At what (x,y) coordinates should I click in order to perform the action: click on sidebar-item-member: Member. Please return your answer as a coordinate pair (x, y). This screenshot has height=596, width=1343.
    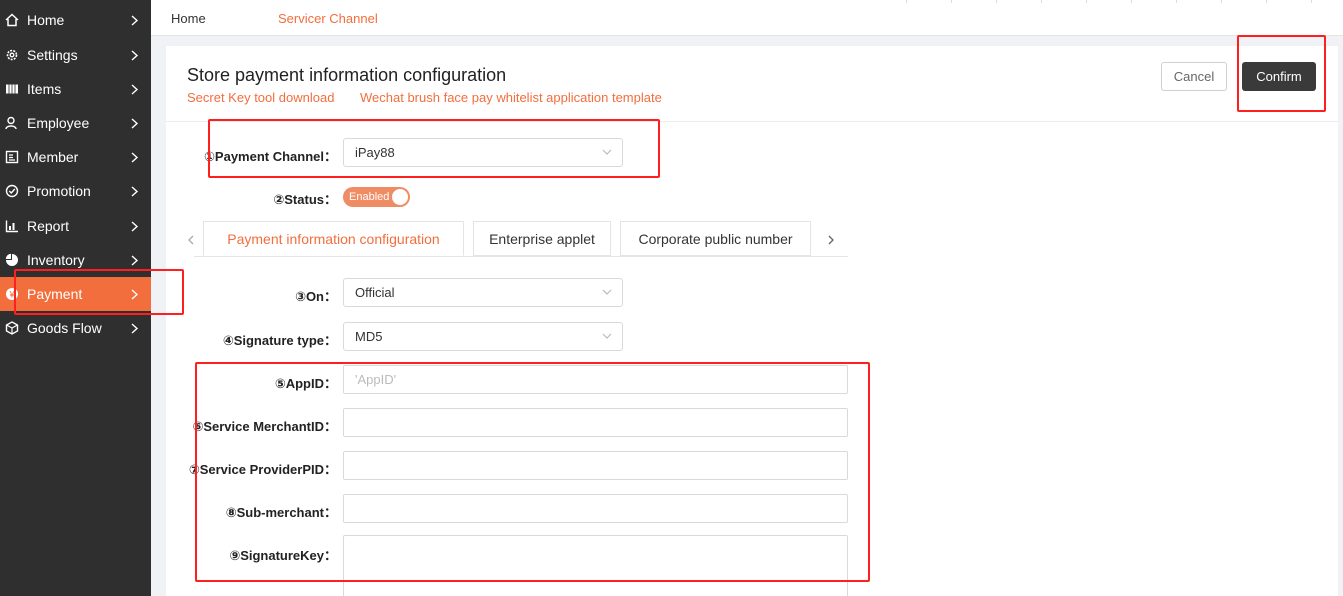
    Looking at the image, I should click on (75, 157).